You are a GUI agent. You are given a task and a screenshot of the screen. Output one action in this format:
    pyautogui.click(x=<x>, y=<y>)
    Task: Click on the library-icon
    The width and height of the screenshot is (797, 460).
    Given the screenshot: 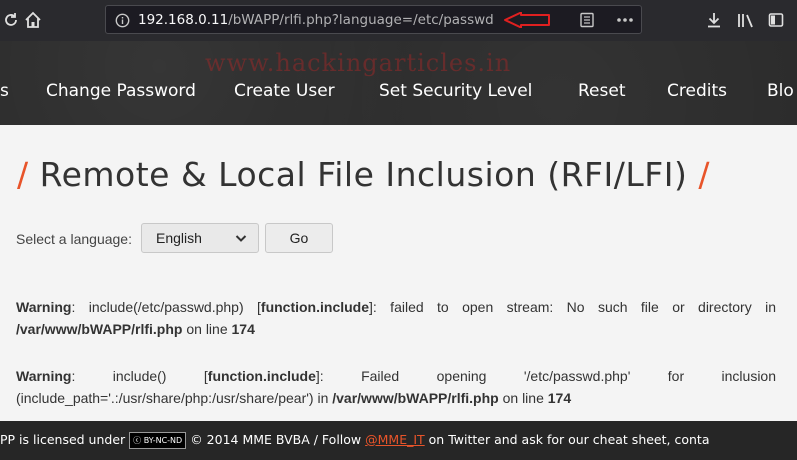 What is the action you would take?
    pyautogui.click(x=746, y=20)
    